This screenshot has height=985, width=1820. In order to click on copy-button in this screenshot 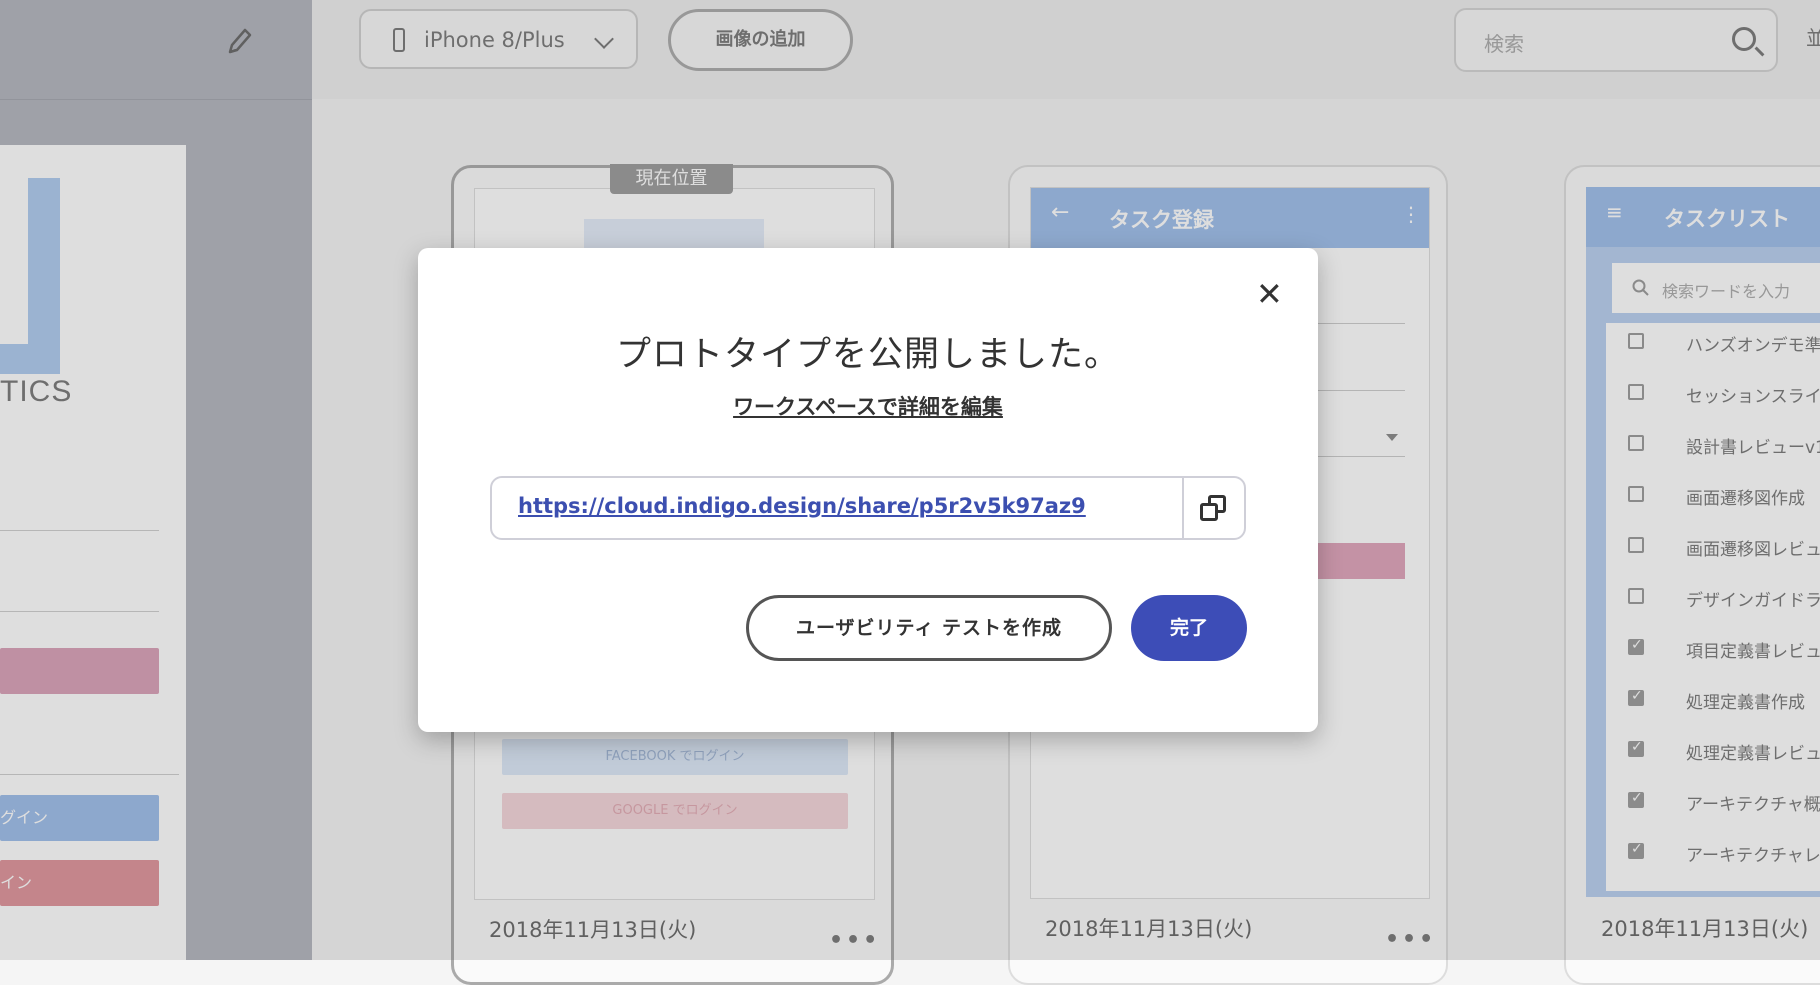, I will do `click(1215, 508)`.